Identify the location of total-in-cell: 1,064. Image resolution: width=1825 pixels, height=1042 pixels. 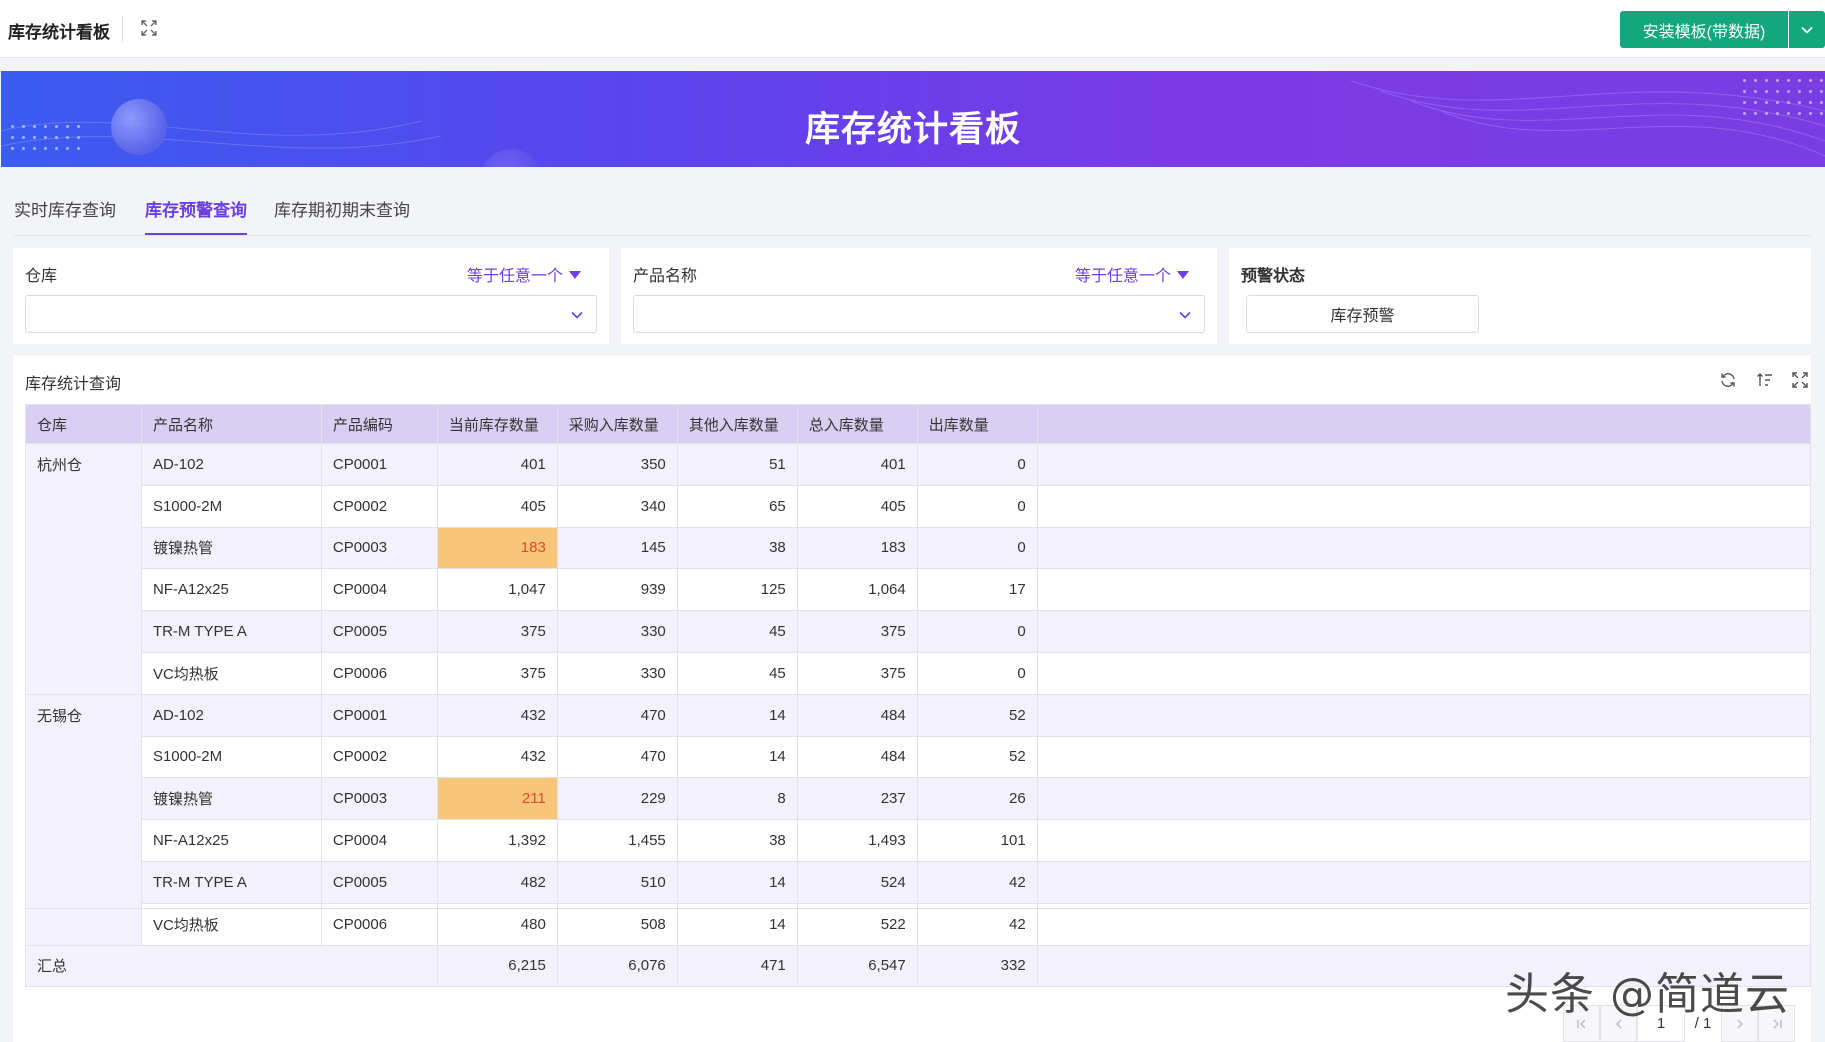
(857, 590).